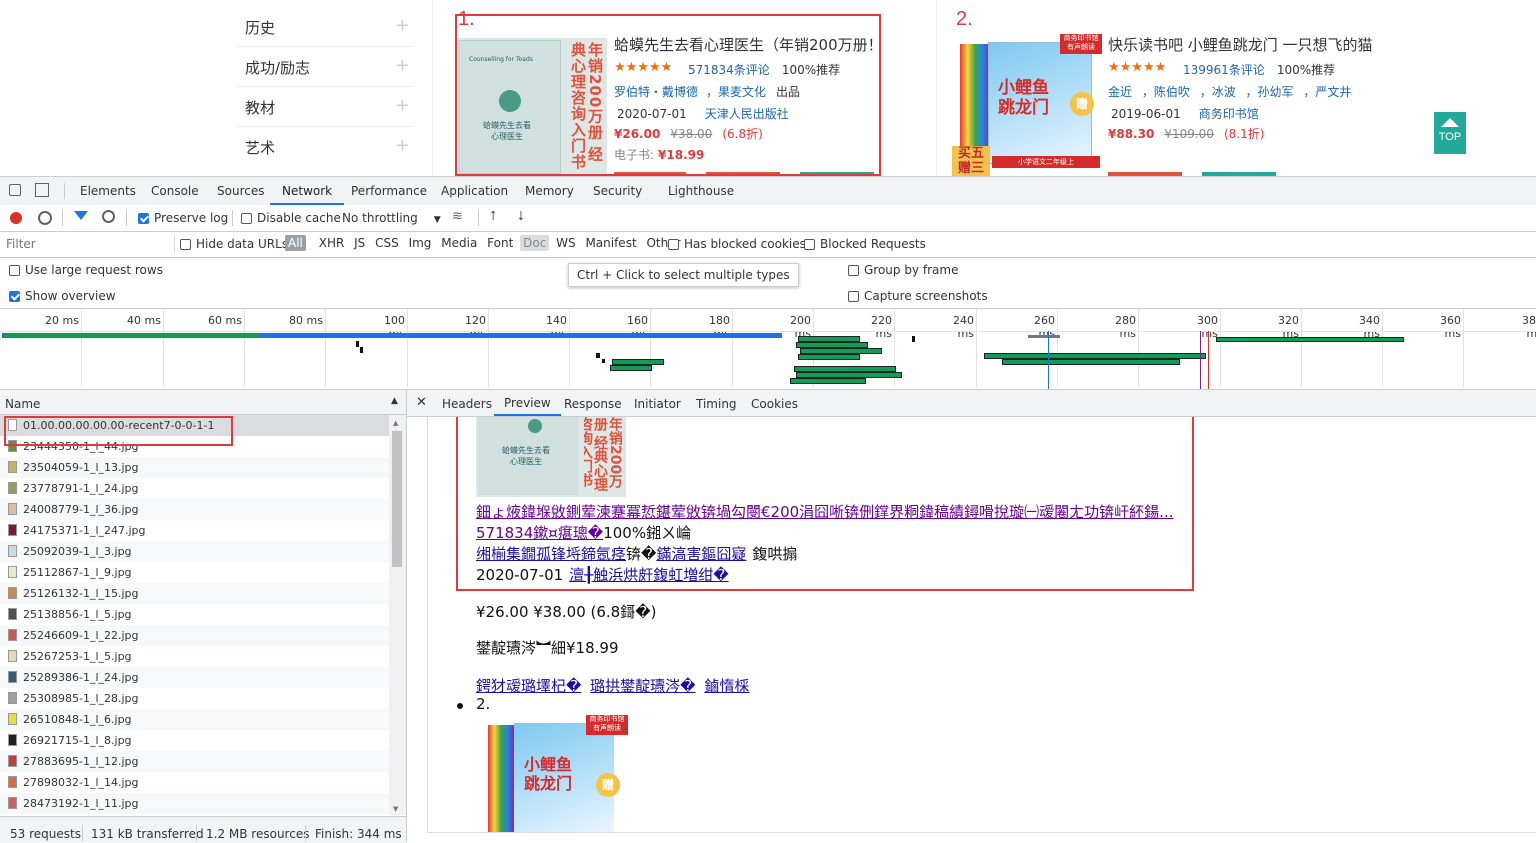 This screenshot has width=1536, height=843. What do you see at coordinates (62, 296) in the screenshot?
I see `show-overview-checkbox: Show overview` at bounding box center [62, 296].